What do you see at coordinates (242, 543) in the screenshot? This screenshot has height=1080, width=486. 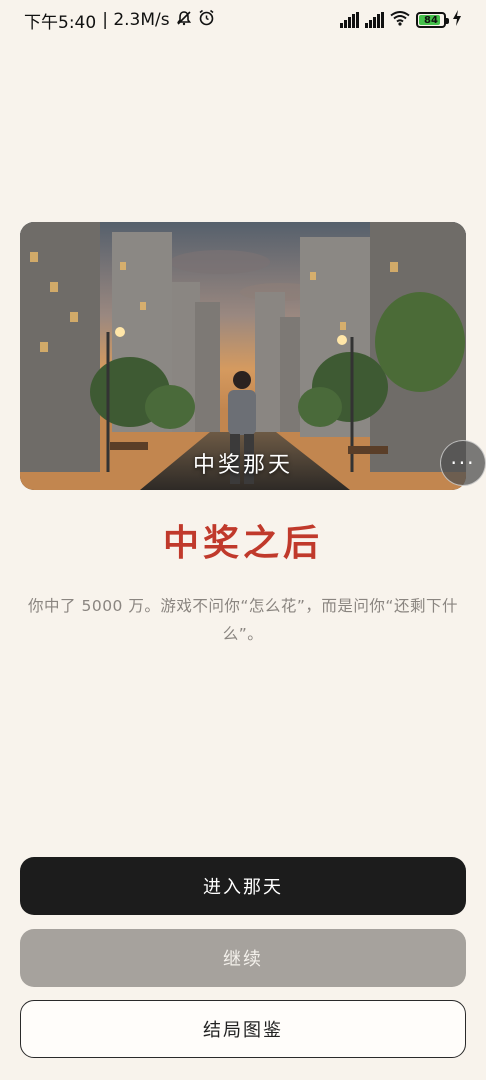 I see `game-title: 中奖之后` at bounding box center [242, 543].